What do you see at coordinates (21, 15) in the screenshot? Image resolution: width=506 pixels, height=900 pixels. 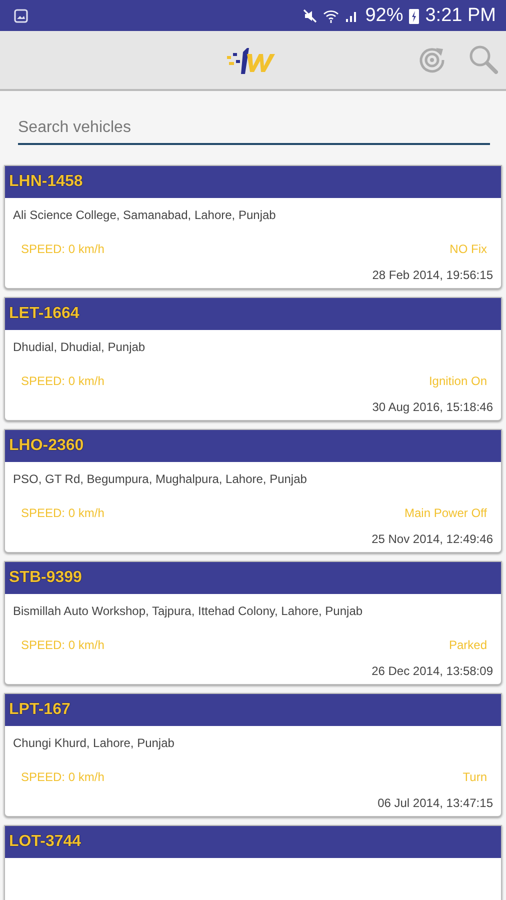 I see `image-icon` at bounding box center [21, 15].